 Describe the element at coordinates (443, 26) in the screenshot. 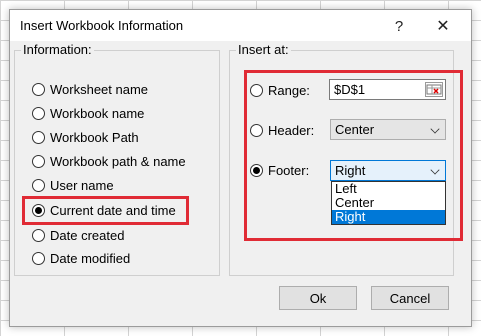

I see `close-button: ✕` at that location.